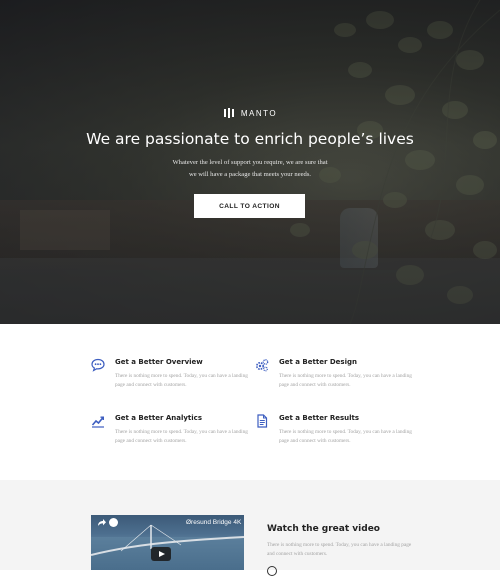 Image resolution: width=500 pixels, height=576 pixels. What do you see at coordinates (101, 522) in the screenshot?
I see `share-icon` at bounding box center [101, 522].